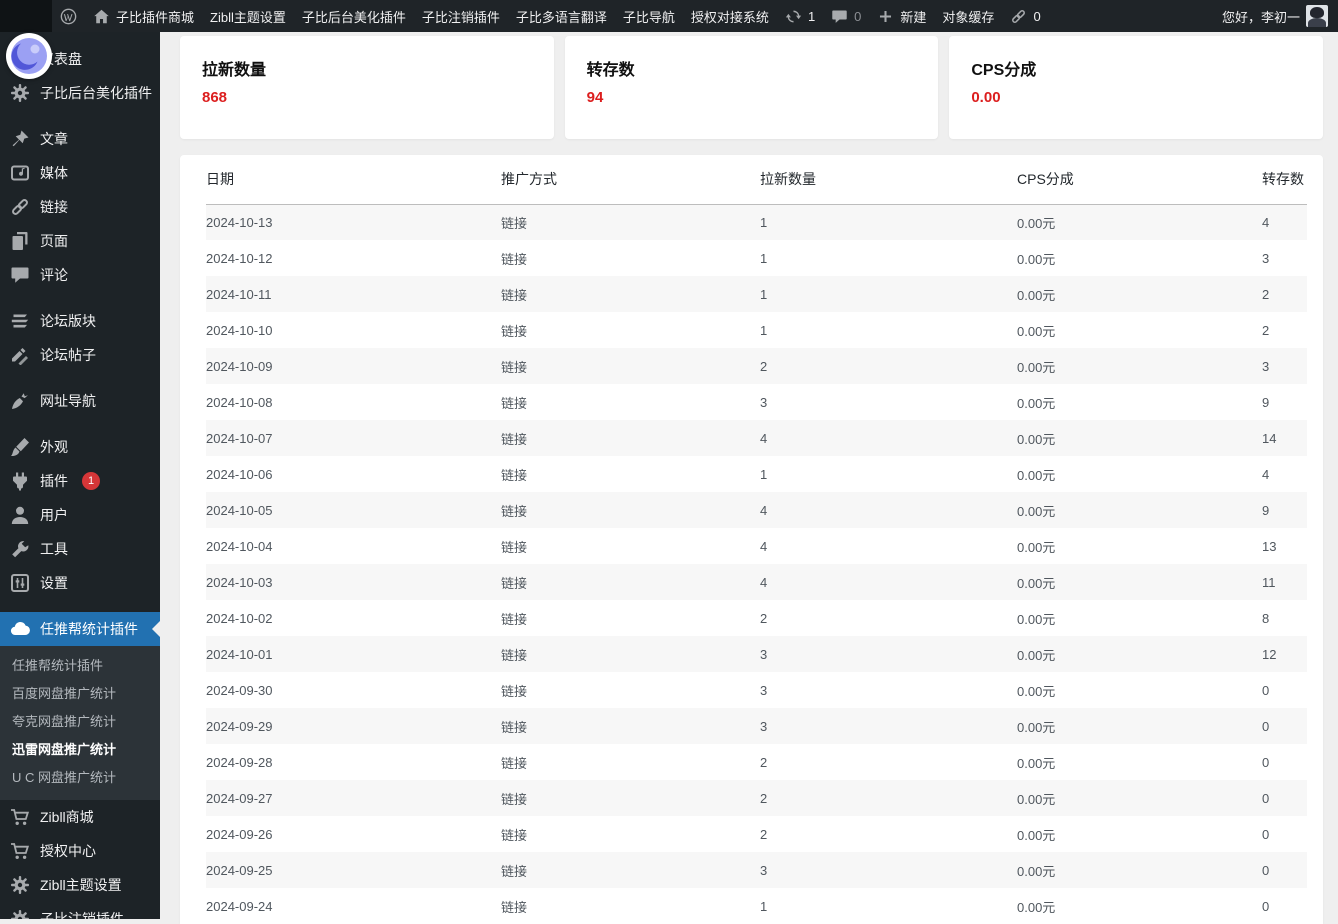  Describe the element at coordinates (248, 16) in the screenshot. I see `adminbar-item-zibll-settings: Zibll主题设置` at that location.